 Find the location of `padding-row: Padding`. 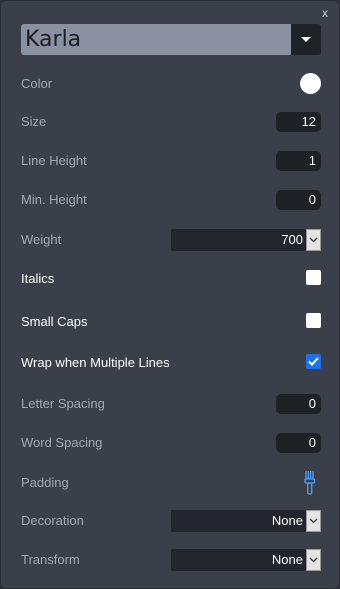

padding-row: Padding is located at coordinates (171, 483).